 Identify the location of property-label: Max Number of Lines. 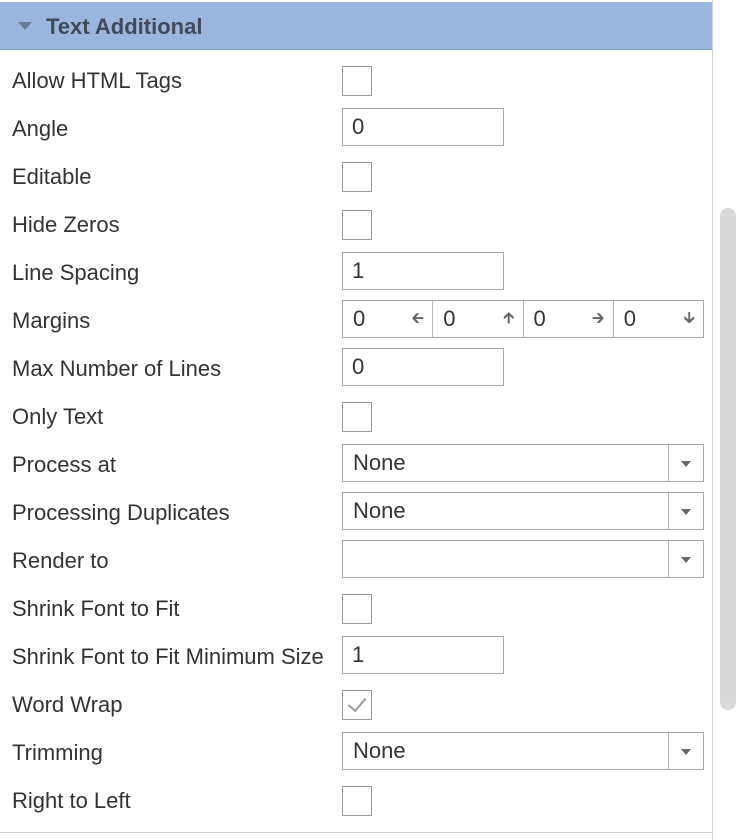
(117, 368).